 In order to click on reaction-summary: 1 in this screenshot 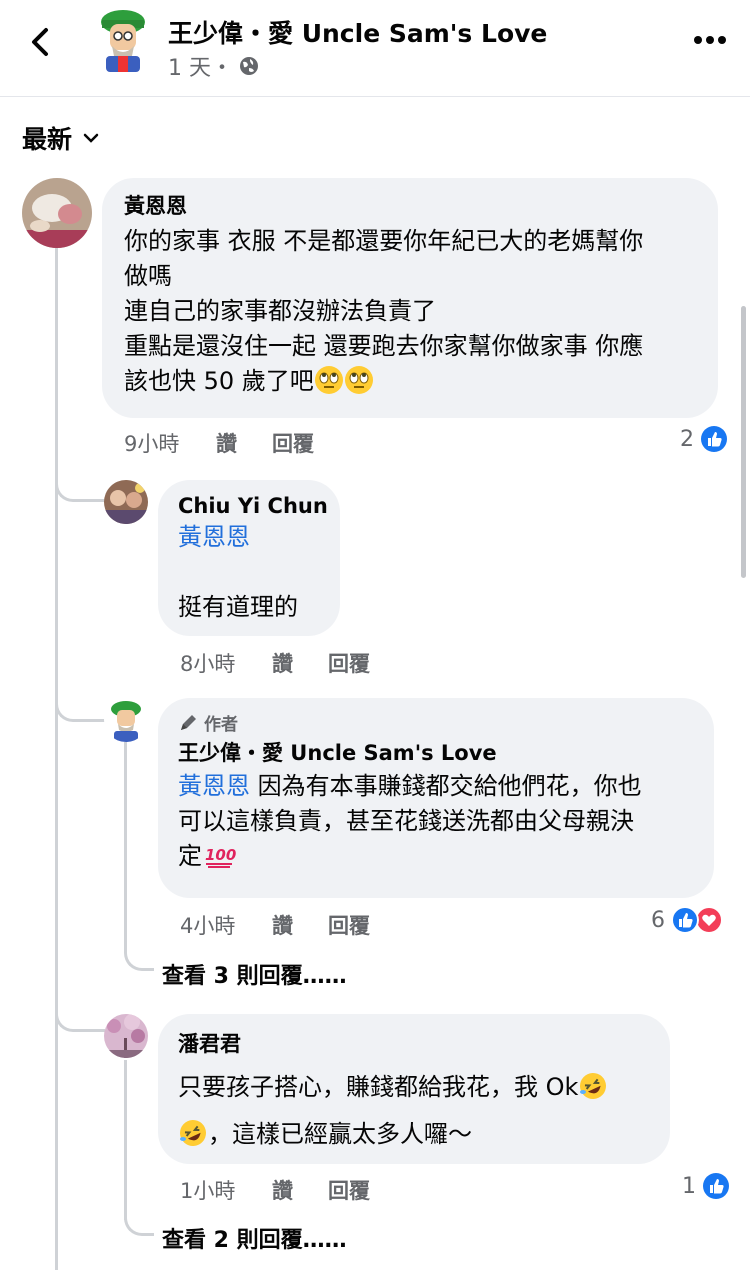, I will do `click(706, 1186)`.